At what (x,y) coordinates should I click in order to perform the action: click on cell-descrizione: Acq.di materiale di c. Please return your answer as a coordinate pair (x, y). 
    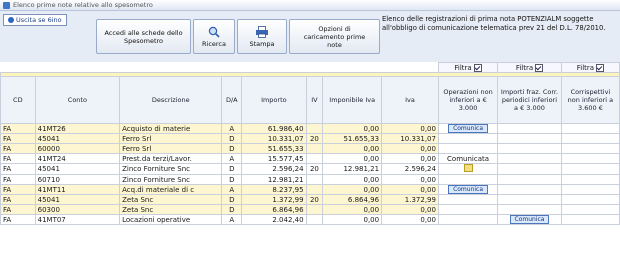
    Looking at the image, I should click on (171, 189).